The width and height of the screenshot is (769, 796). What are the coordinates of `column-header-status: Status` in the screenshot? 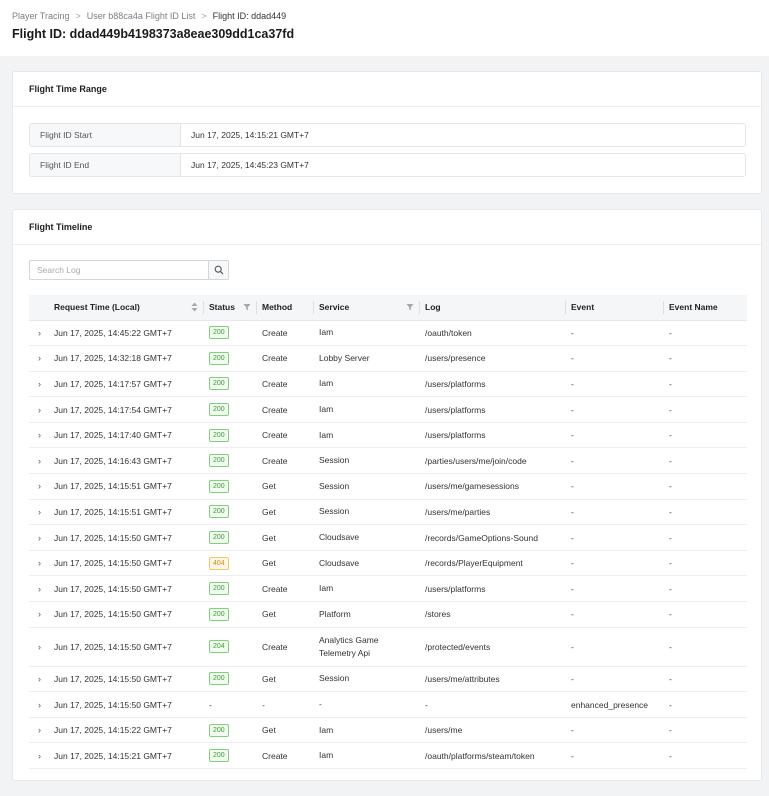 It's located at (230, 308).